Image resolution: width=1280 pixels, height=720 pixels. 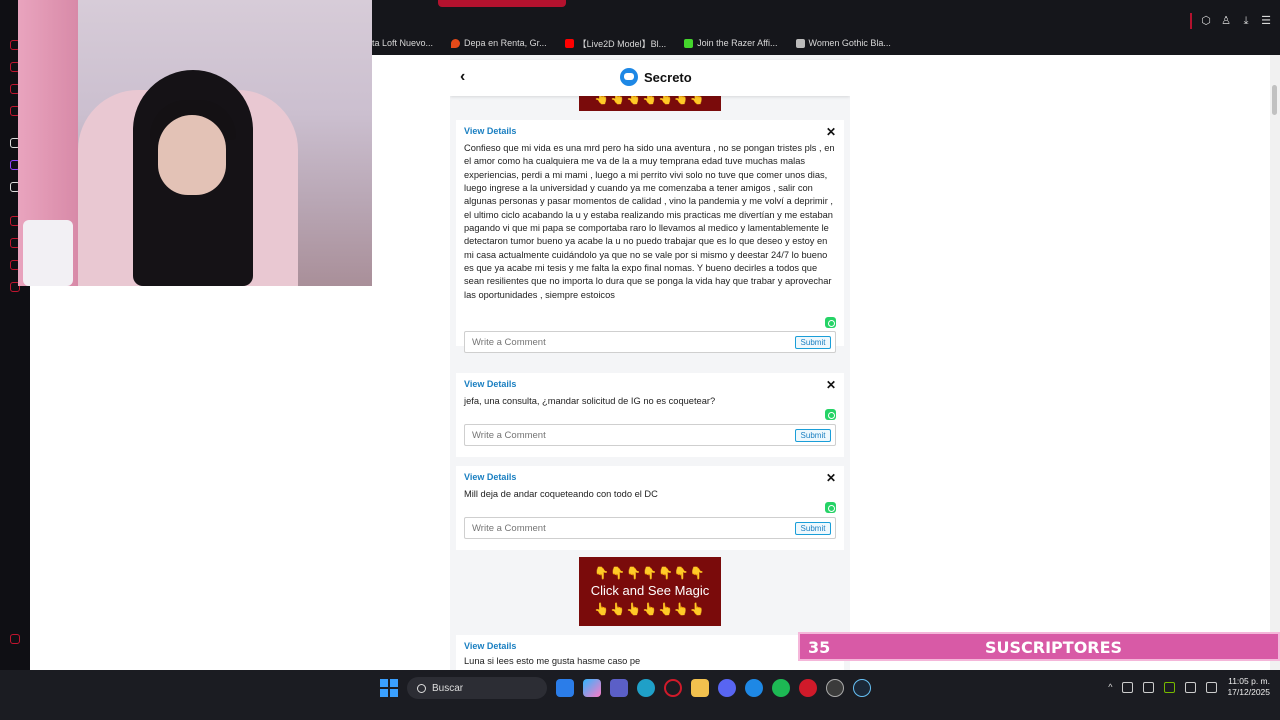 I want to click on system-tray: ^ 11:05 p. m. 17/12/2025, so click(x=1189, y=687).